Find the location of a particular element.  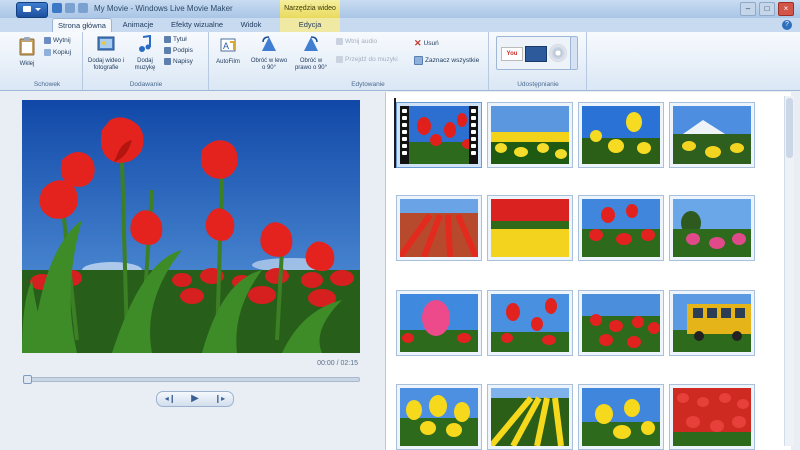

credits-icon is located at coordinates (167, 61).